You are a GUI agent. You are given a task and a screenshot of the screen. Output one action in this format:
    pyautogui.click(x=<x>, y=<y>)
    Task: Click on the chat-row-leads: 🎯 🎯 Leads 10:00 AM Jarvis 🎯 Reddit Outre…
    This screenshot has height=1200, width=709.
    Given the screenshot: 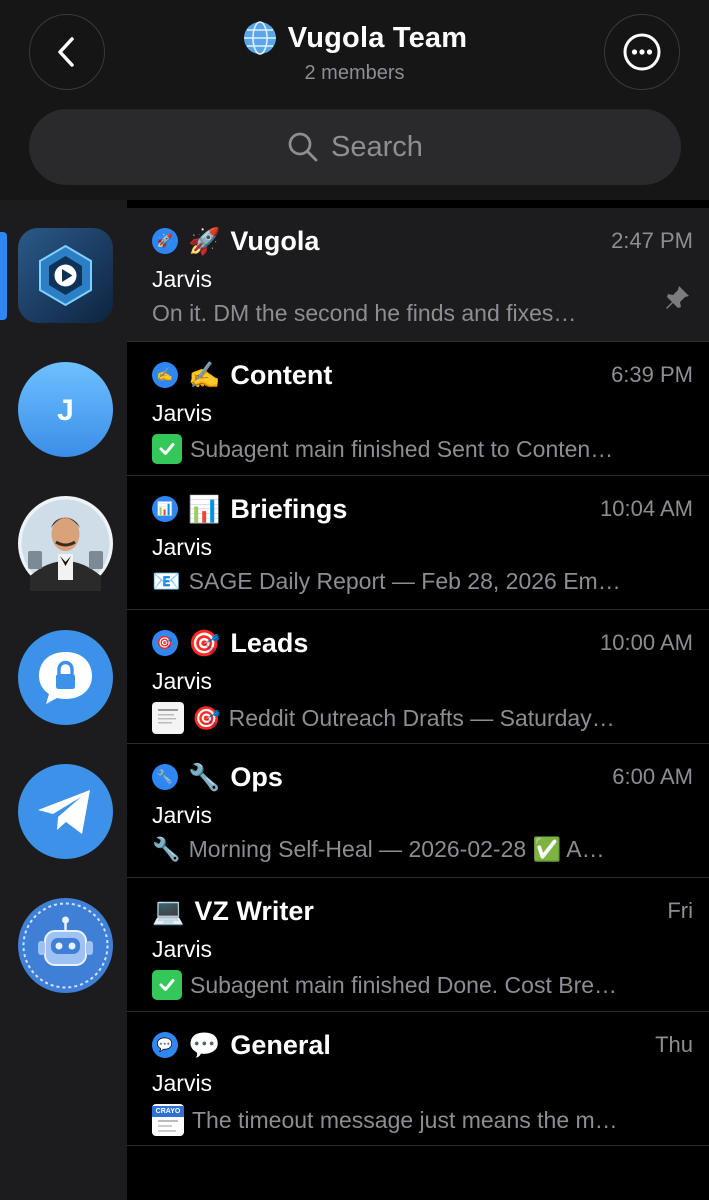 What is the action you would take?
    pyautogui.click(x=418, y=677)
    